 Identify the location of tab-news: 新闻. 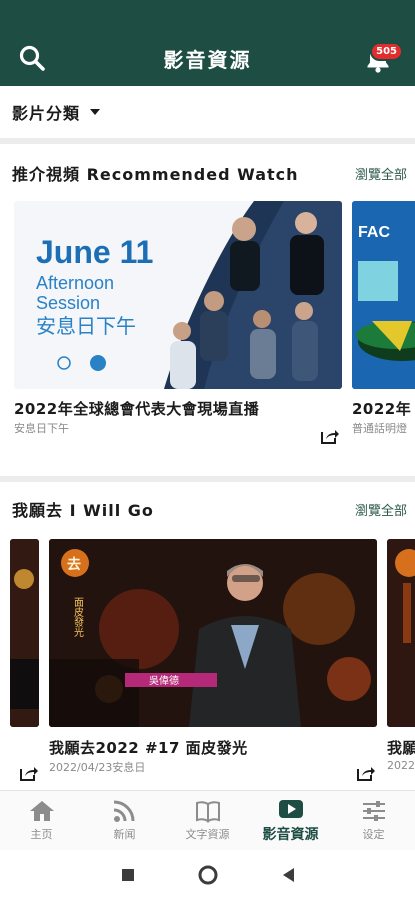
(124, 820).